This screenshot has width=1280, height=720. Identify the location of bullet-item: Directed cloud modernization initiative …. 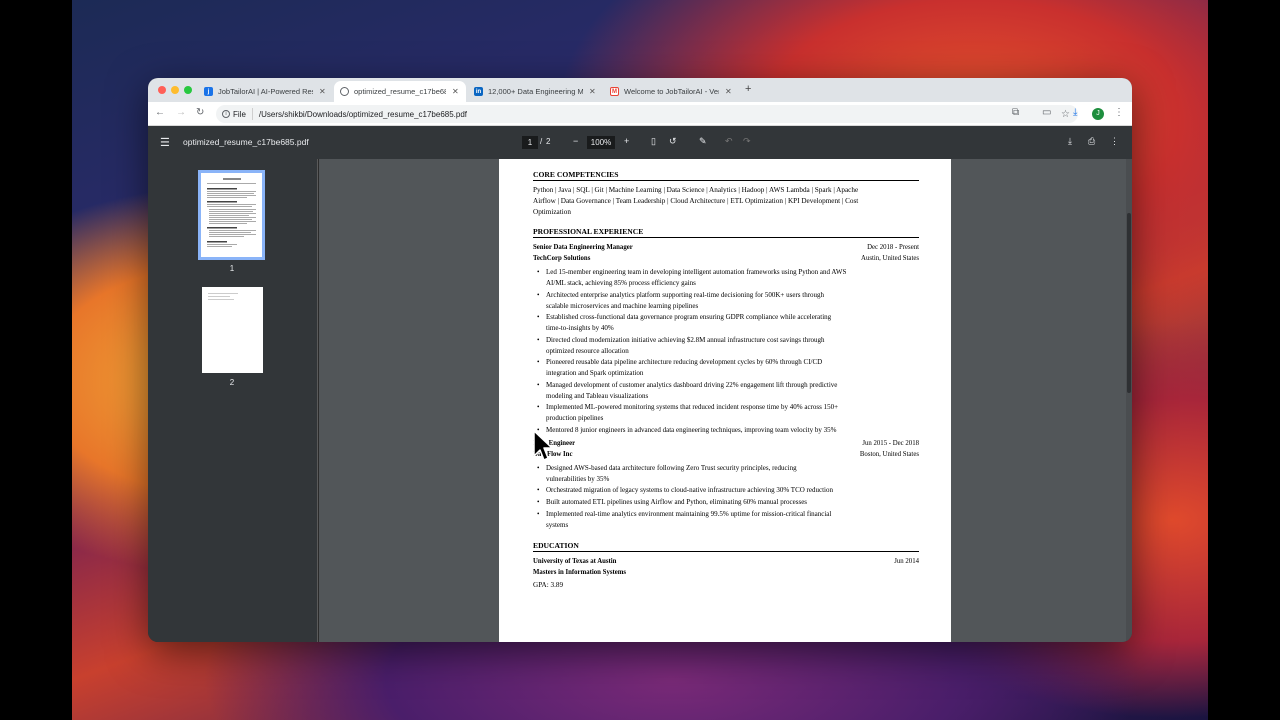
(722, 346).